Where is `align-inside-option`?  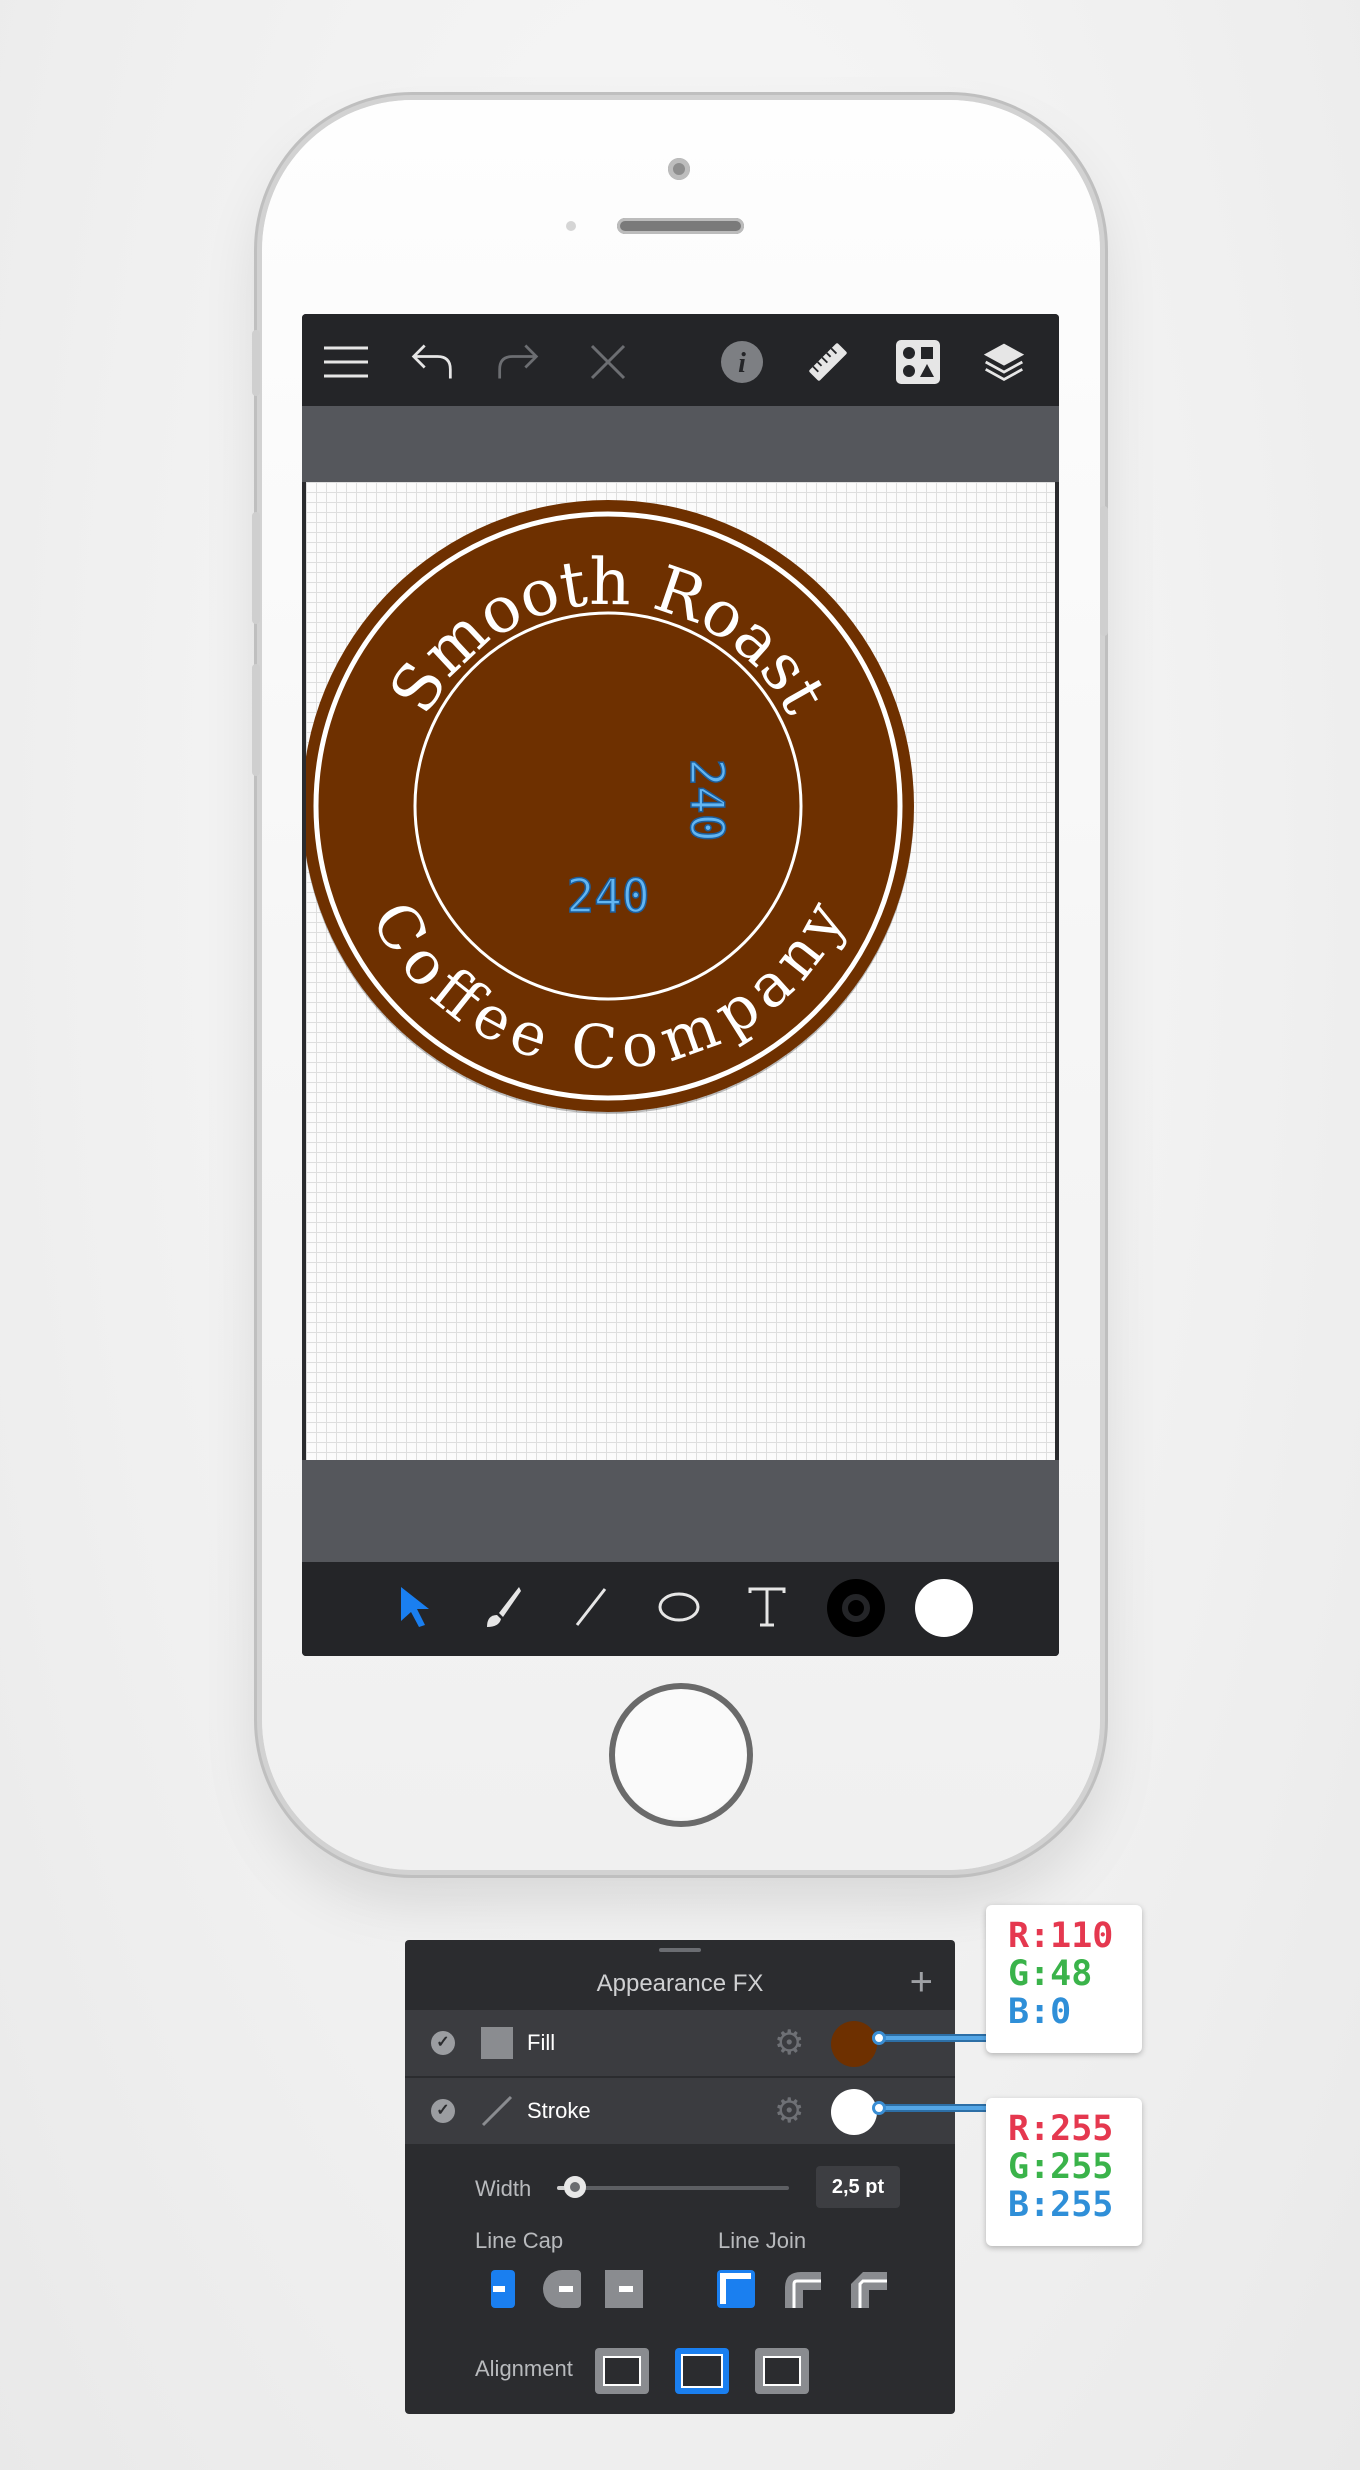 align-inside-option is located at coordinates (622, 2371).